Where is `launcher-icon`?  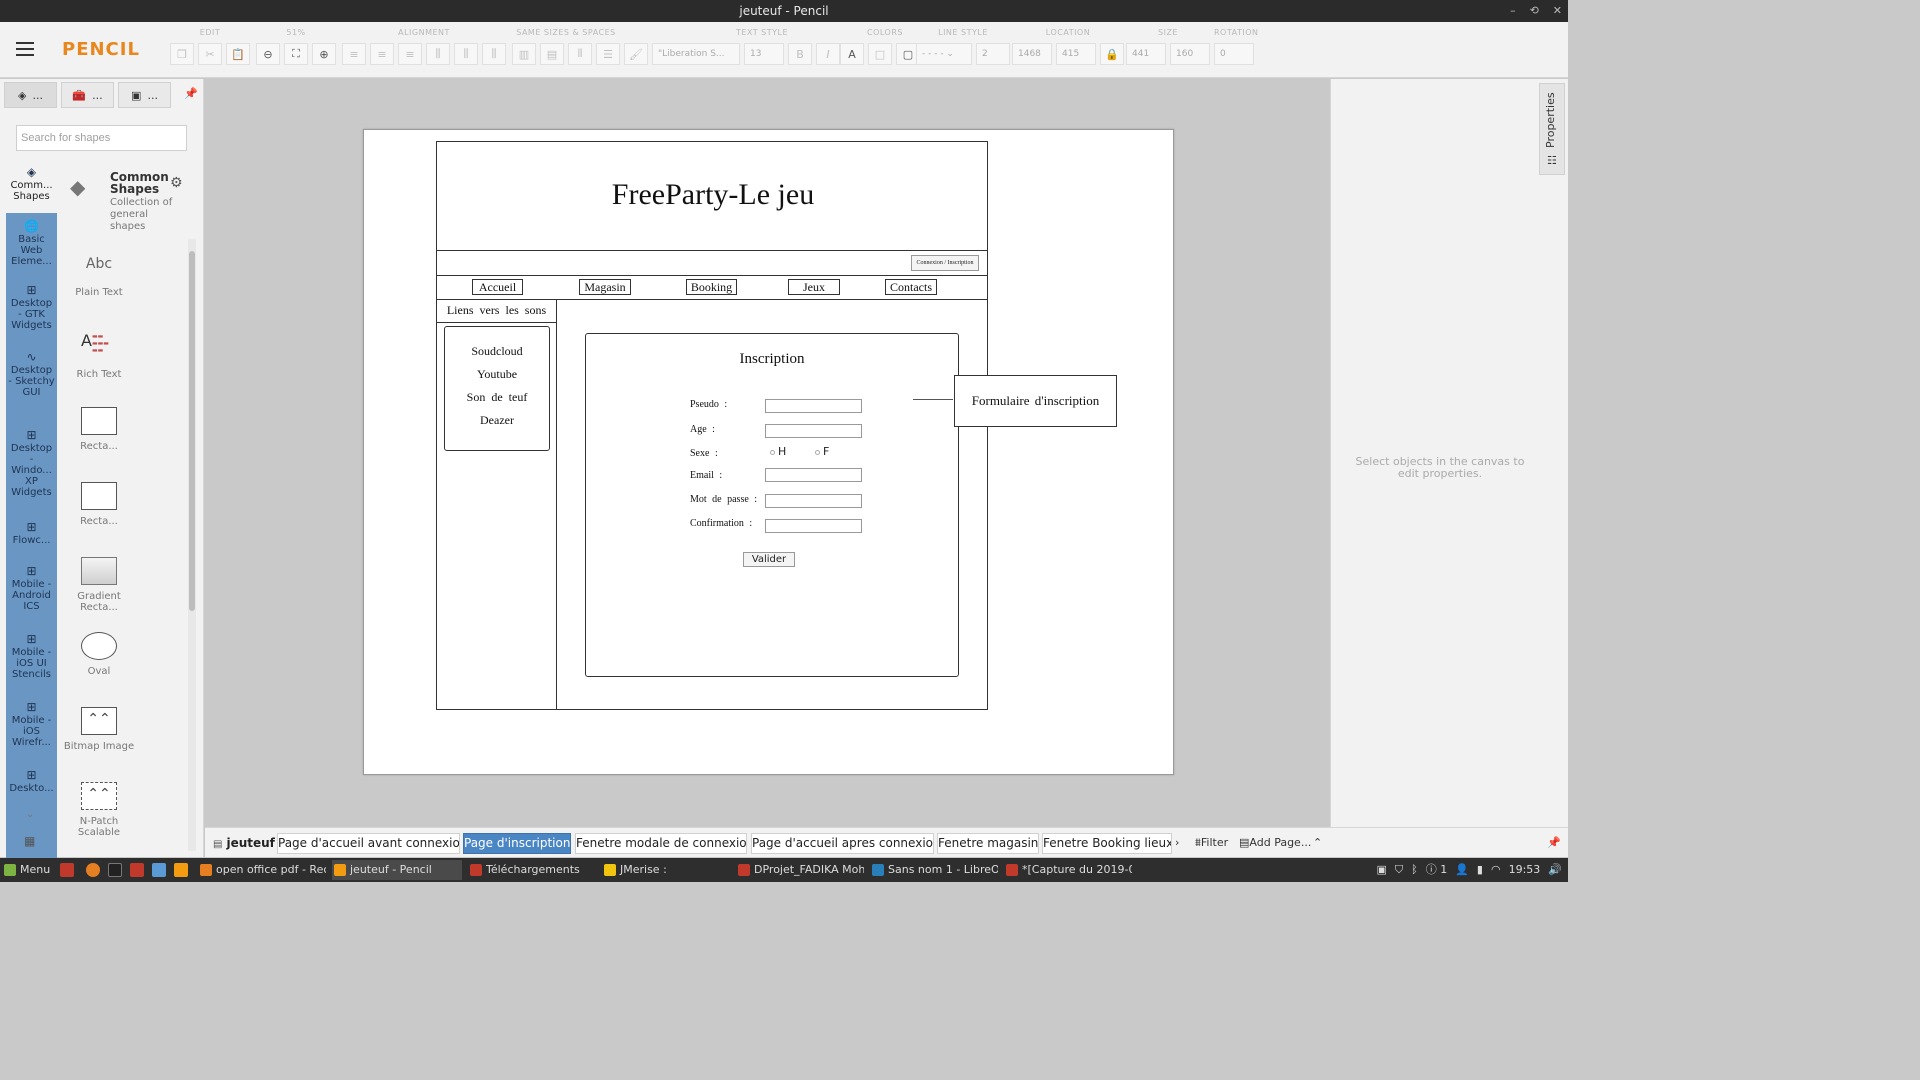
launcher-icon is located at coordinates (67, 870).